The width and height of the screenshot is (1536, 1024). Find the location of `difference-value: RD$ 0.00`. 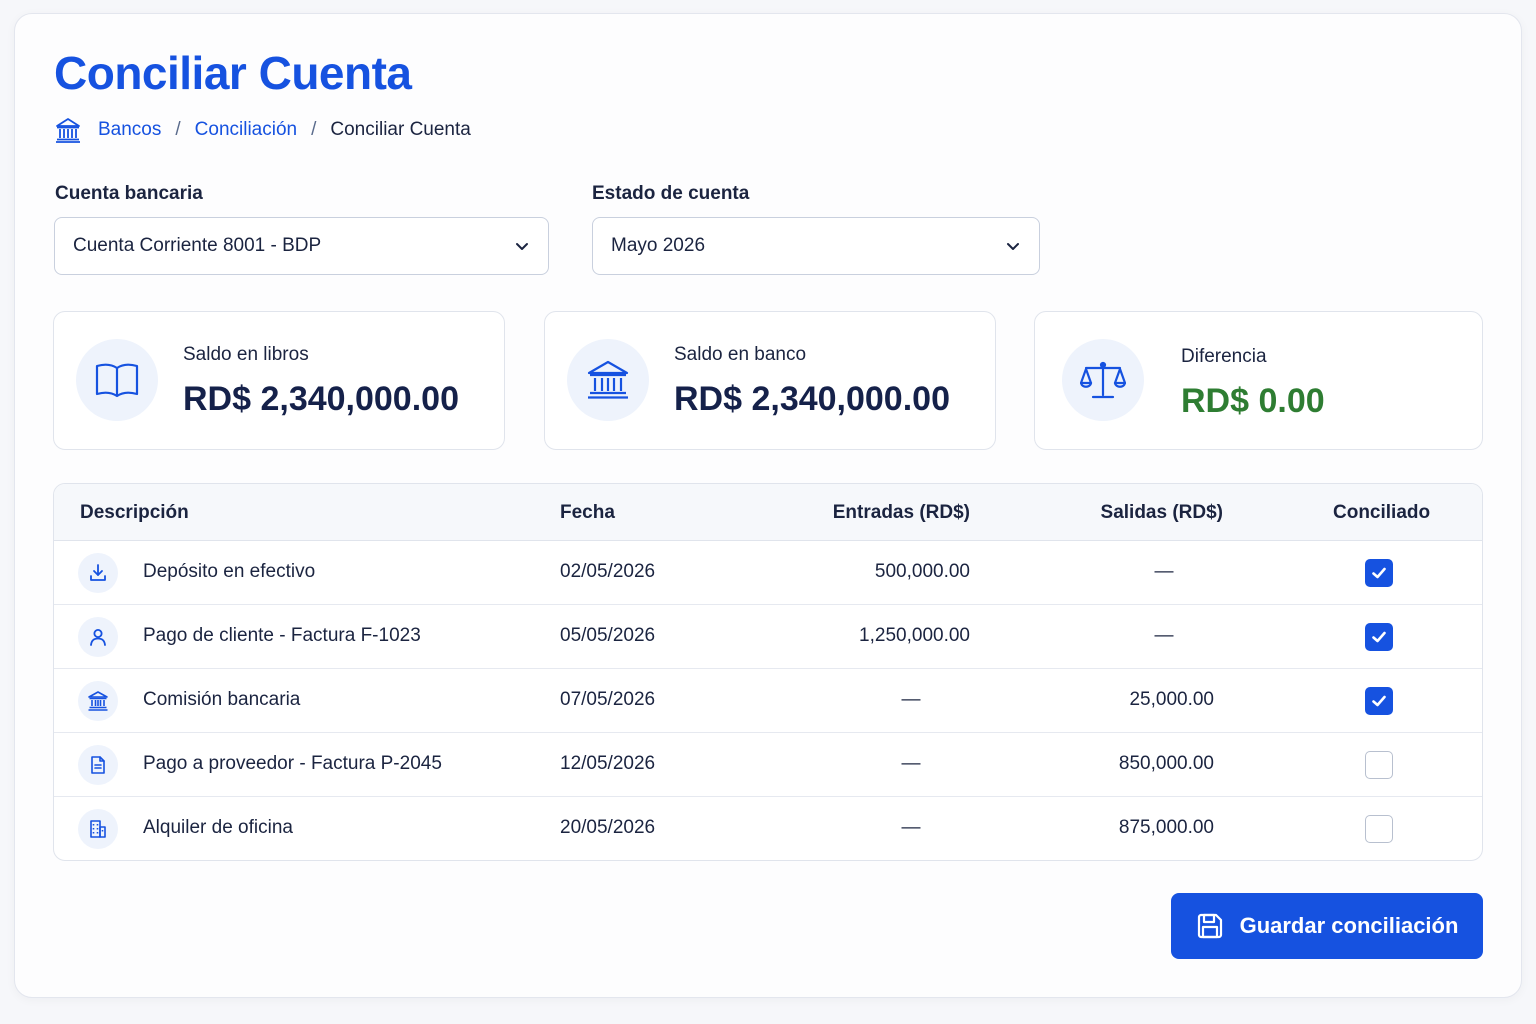

difference-value: RD$ 0.00 is located at coordinates (1253, 401).